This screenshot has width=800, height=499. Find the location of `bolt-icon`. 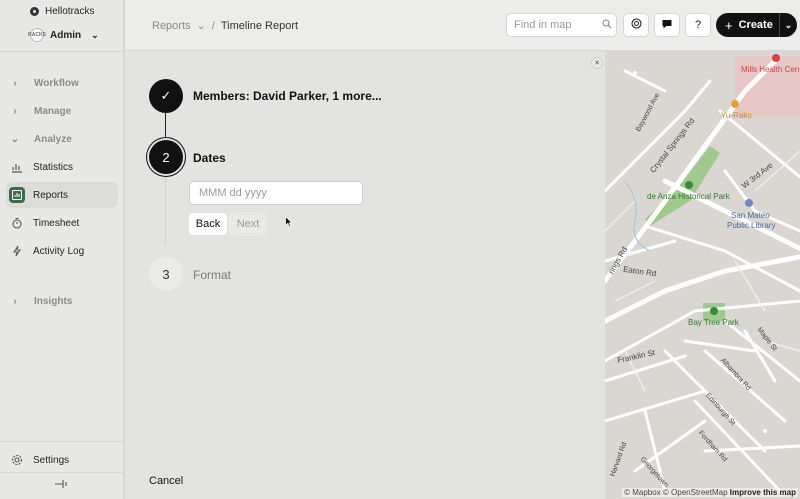

bolt-icon is located at coordinates (17, 251).